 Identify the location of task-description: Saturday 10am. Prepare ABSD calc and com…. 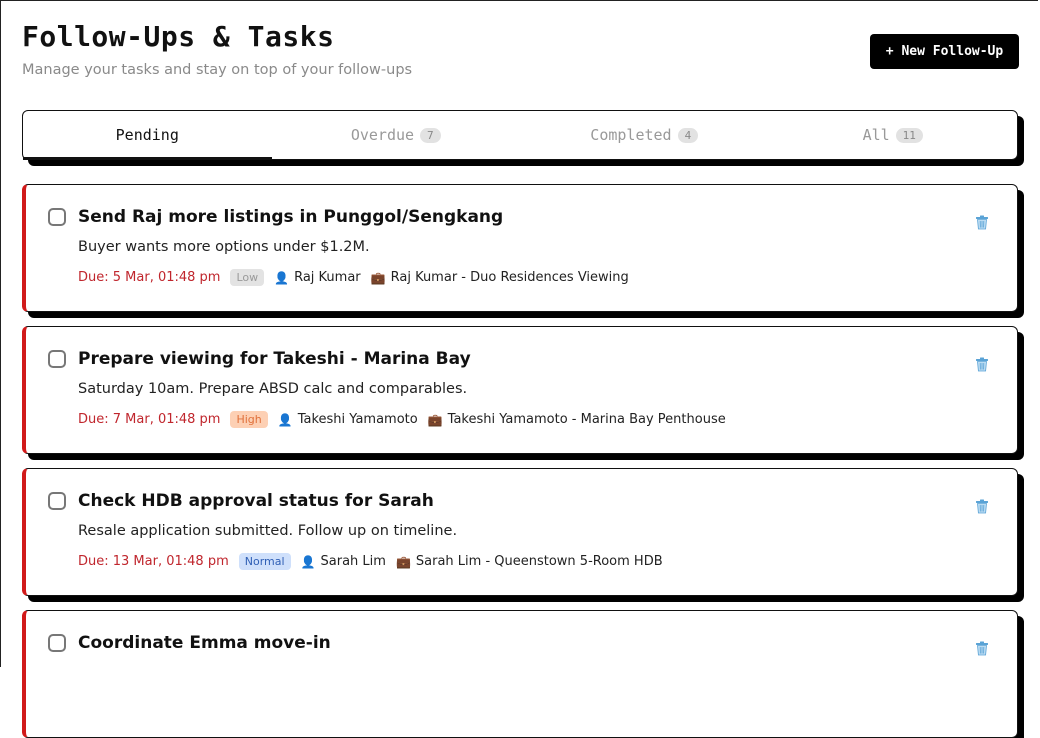
(272, 389).